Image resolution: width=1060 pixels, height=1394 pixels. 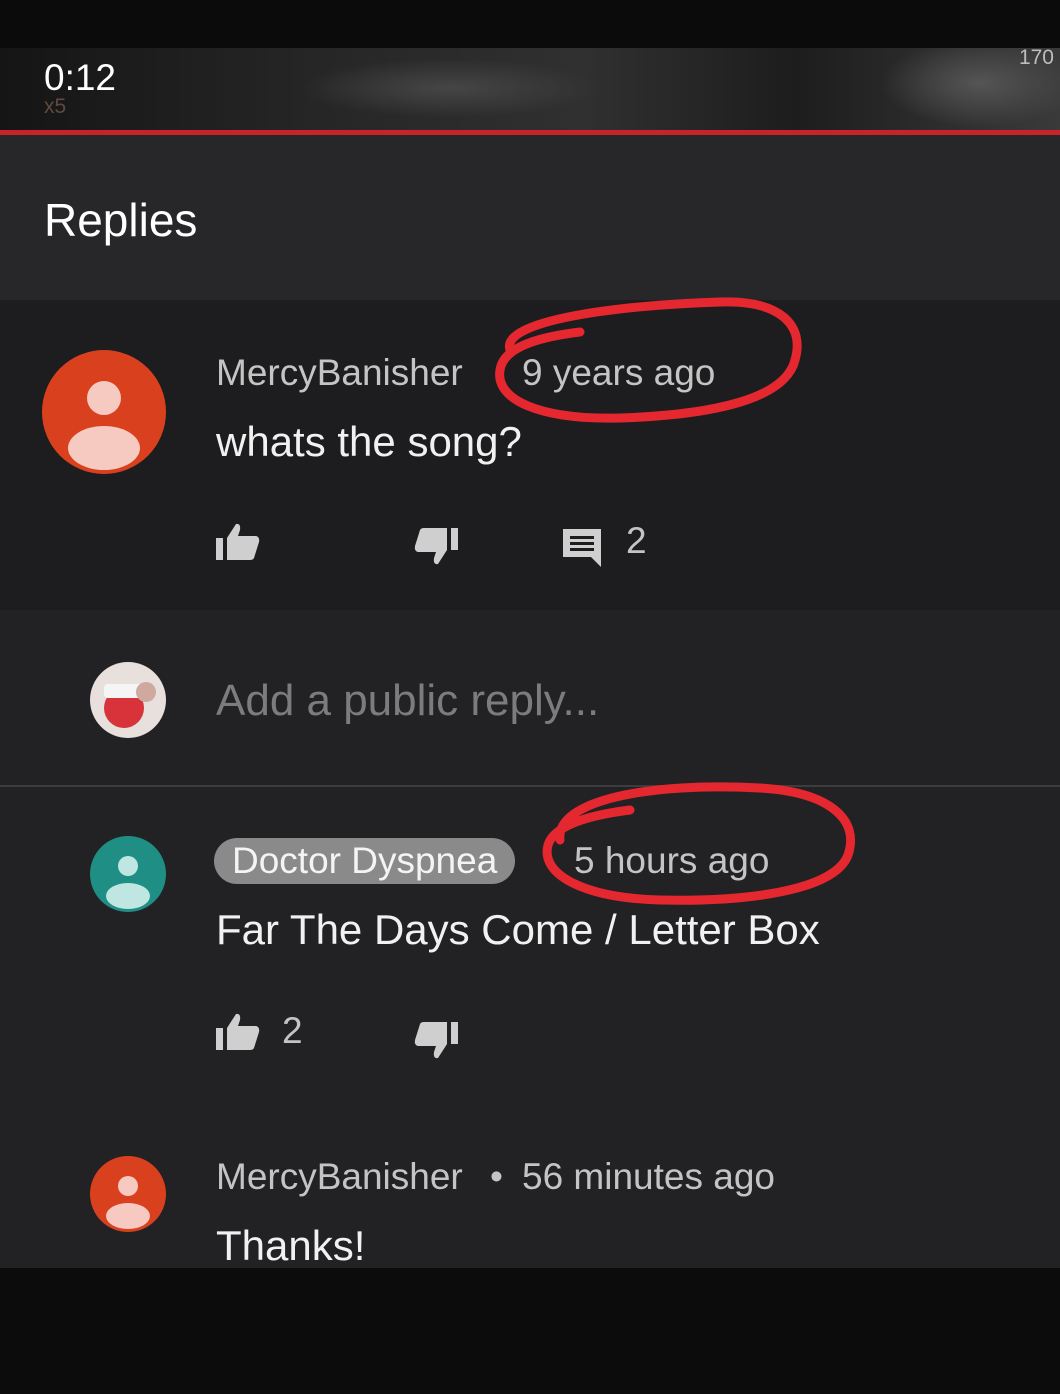 I want to click on reply-icon, so click(x=582, y=548).